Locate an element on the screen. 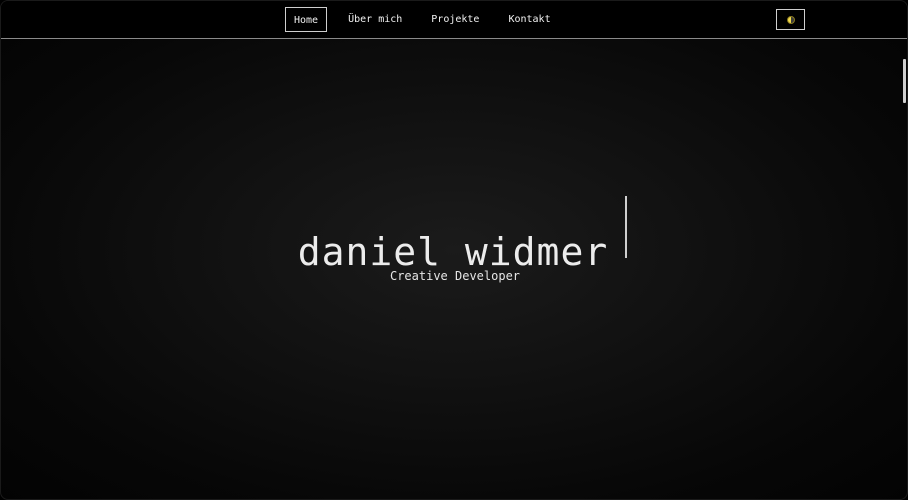 The image size is (908, 500). theme-toggle-button is located at coordinates (790, 19).